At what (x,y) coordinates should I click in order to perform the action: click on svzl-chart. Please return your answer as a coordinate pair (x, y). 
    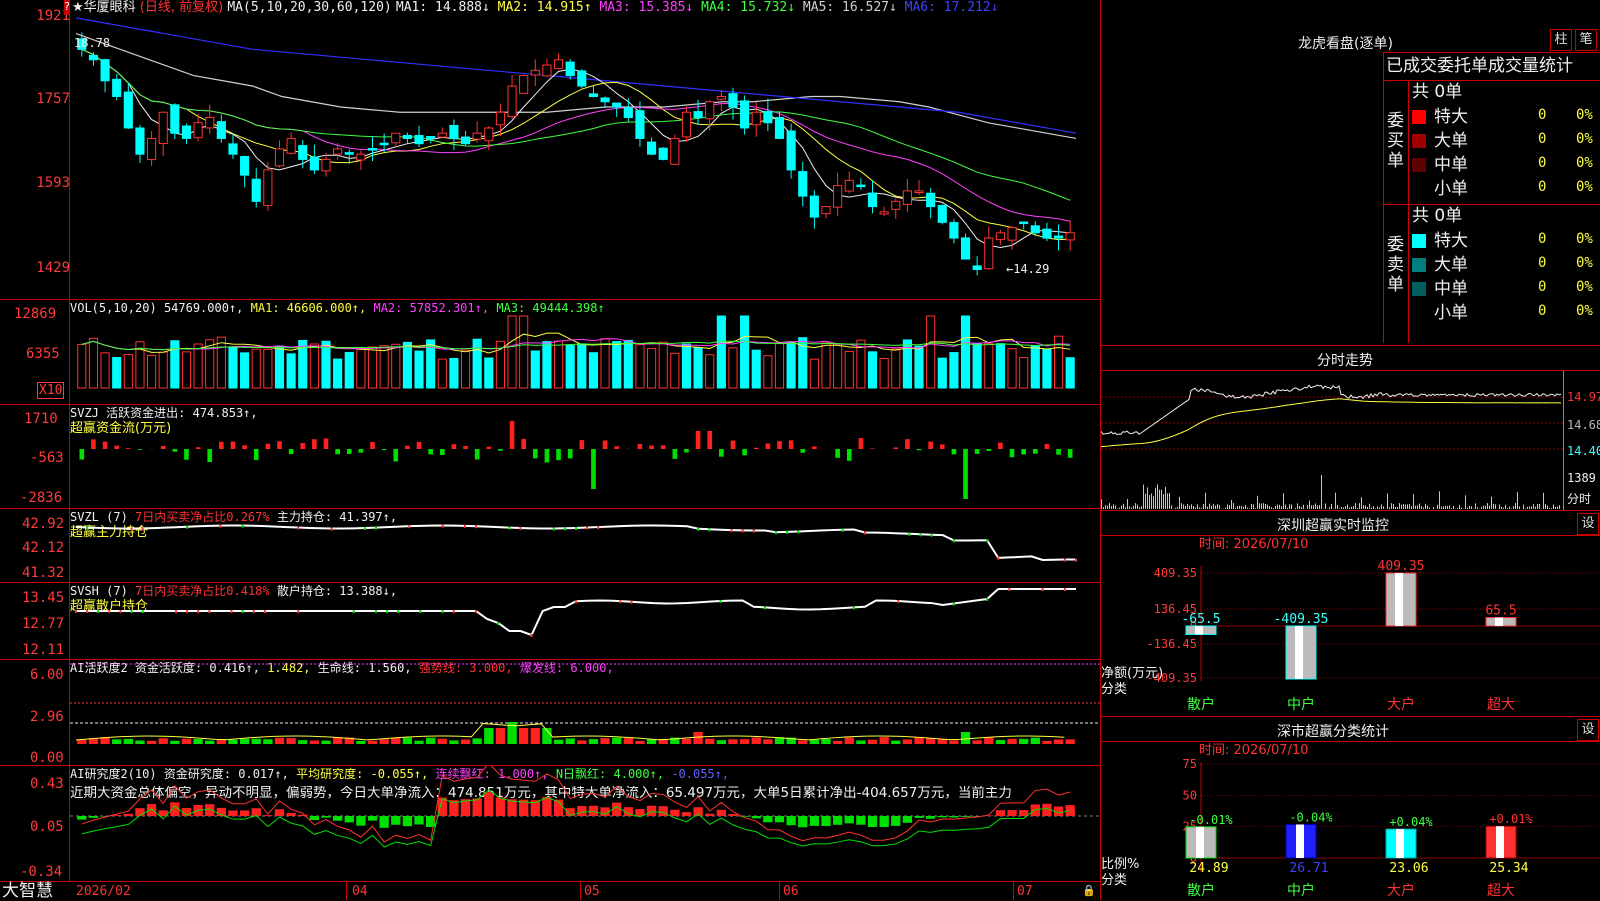
    Looking at the image, I should click on (585, 545).